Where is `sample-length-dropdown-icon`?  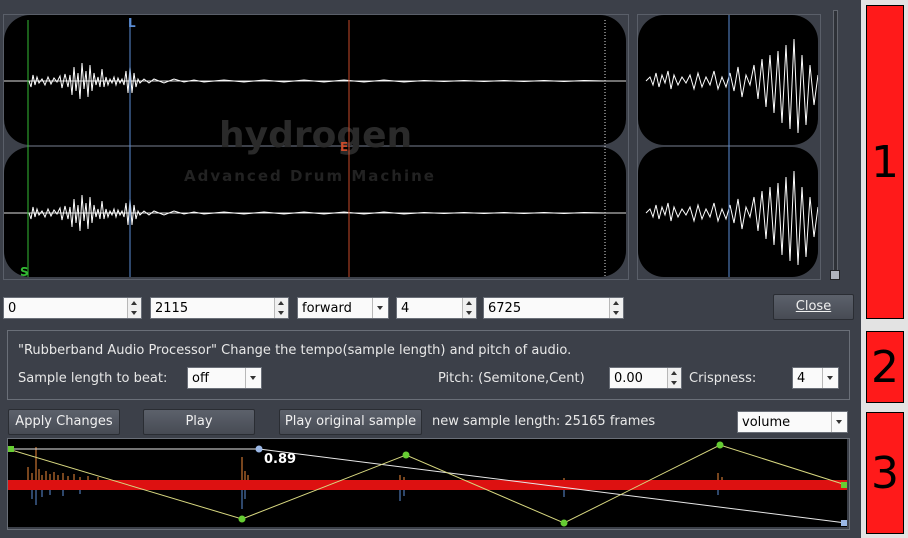 sample-length-dropdown-icon is located at coordinates (253, 378).